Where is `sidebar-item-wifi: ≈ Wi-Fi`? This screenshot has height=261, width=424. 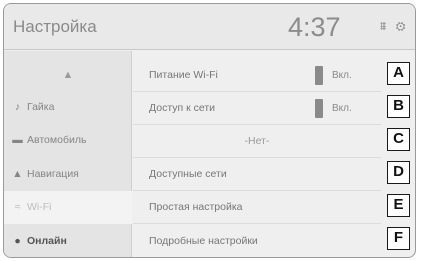 sidebar-item-wifi: ≈ Wi-Fi is located at coordinates (68, 207).